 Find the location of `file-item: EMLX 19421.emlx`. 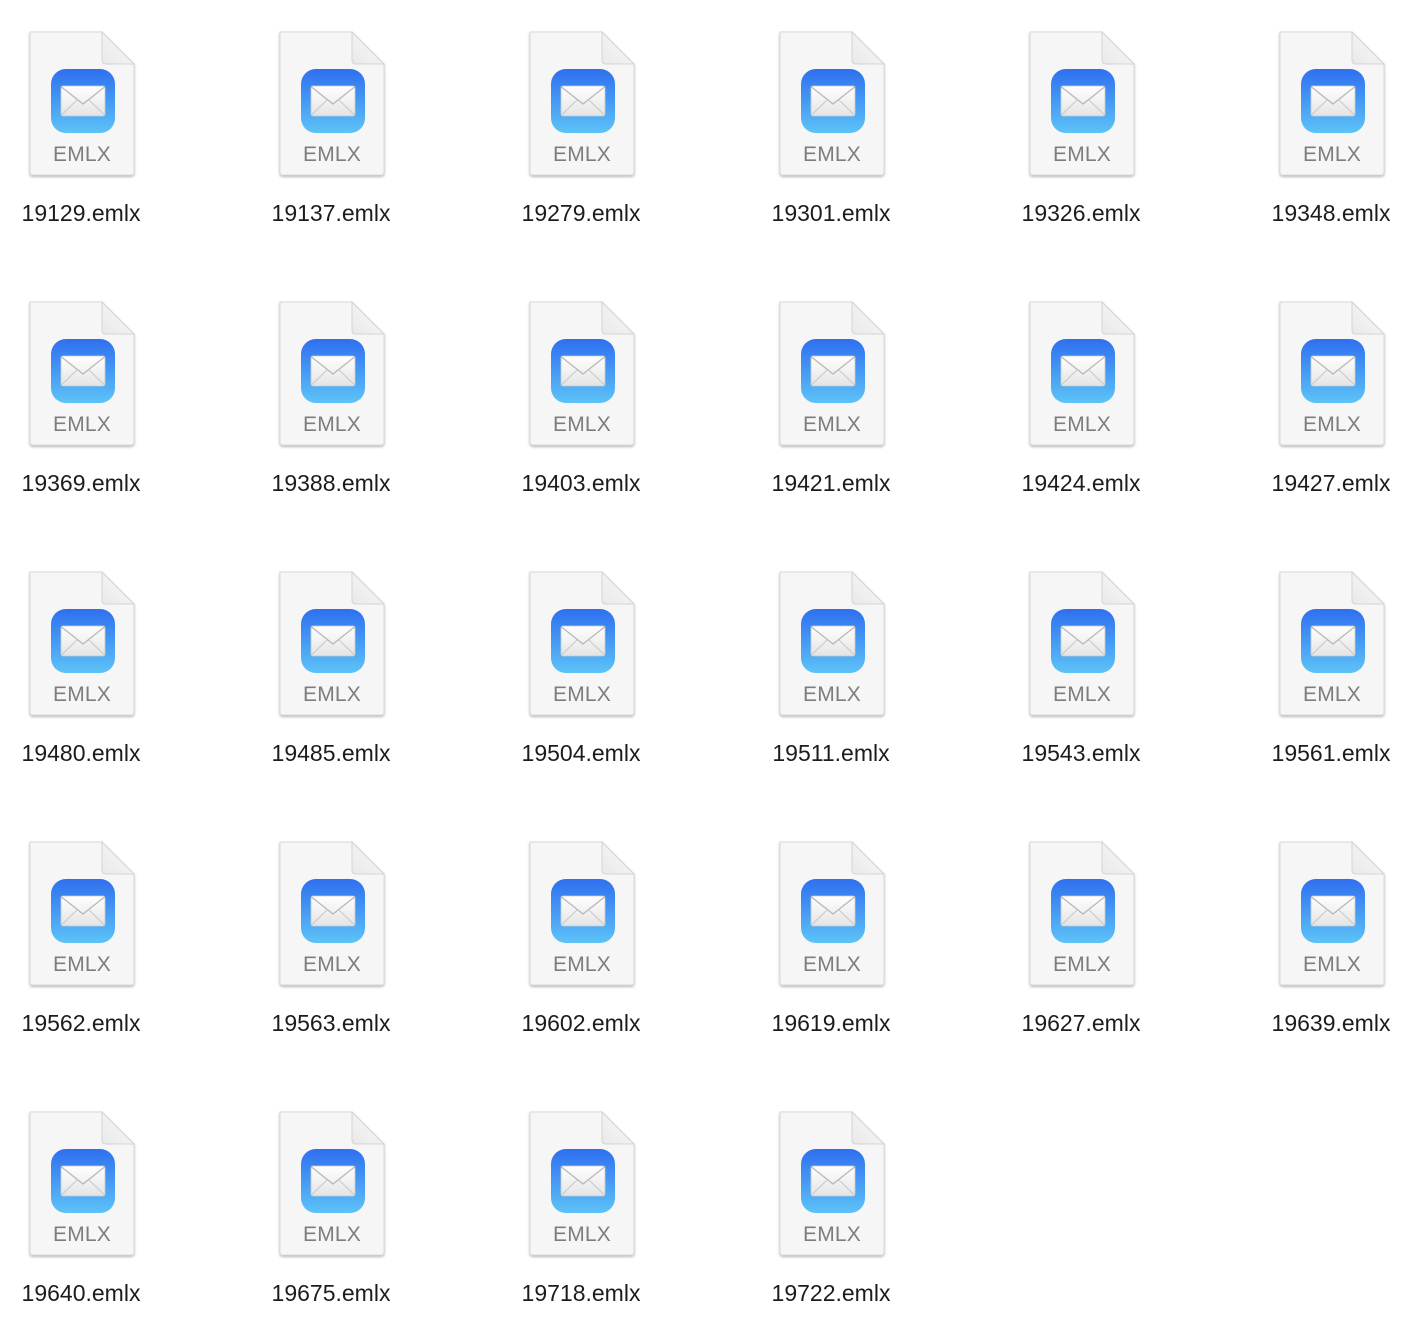

file-item: EMLX 19421.emlx is located at coordinates (831, 408).